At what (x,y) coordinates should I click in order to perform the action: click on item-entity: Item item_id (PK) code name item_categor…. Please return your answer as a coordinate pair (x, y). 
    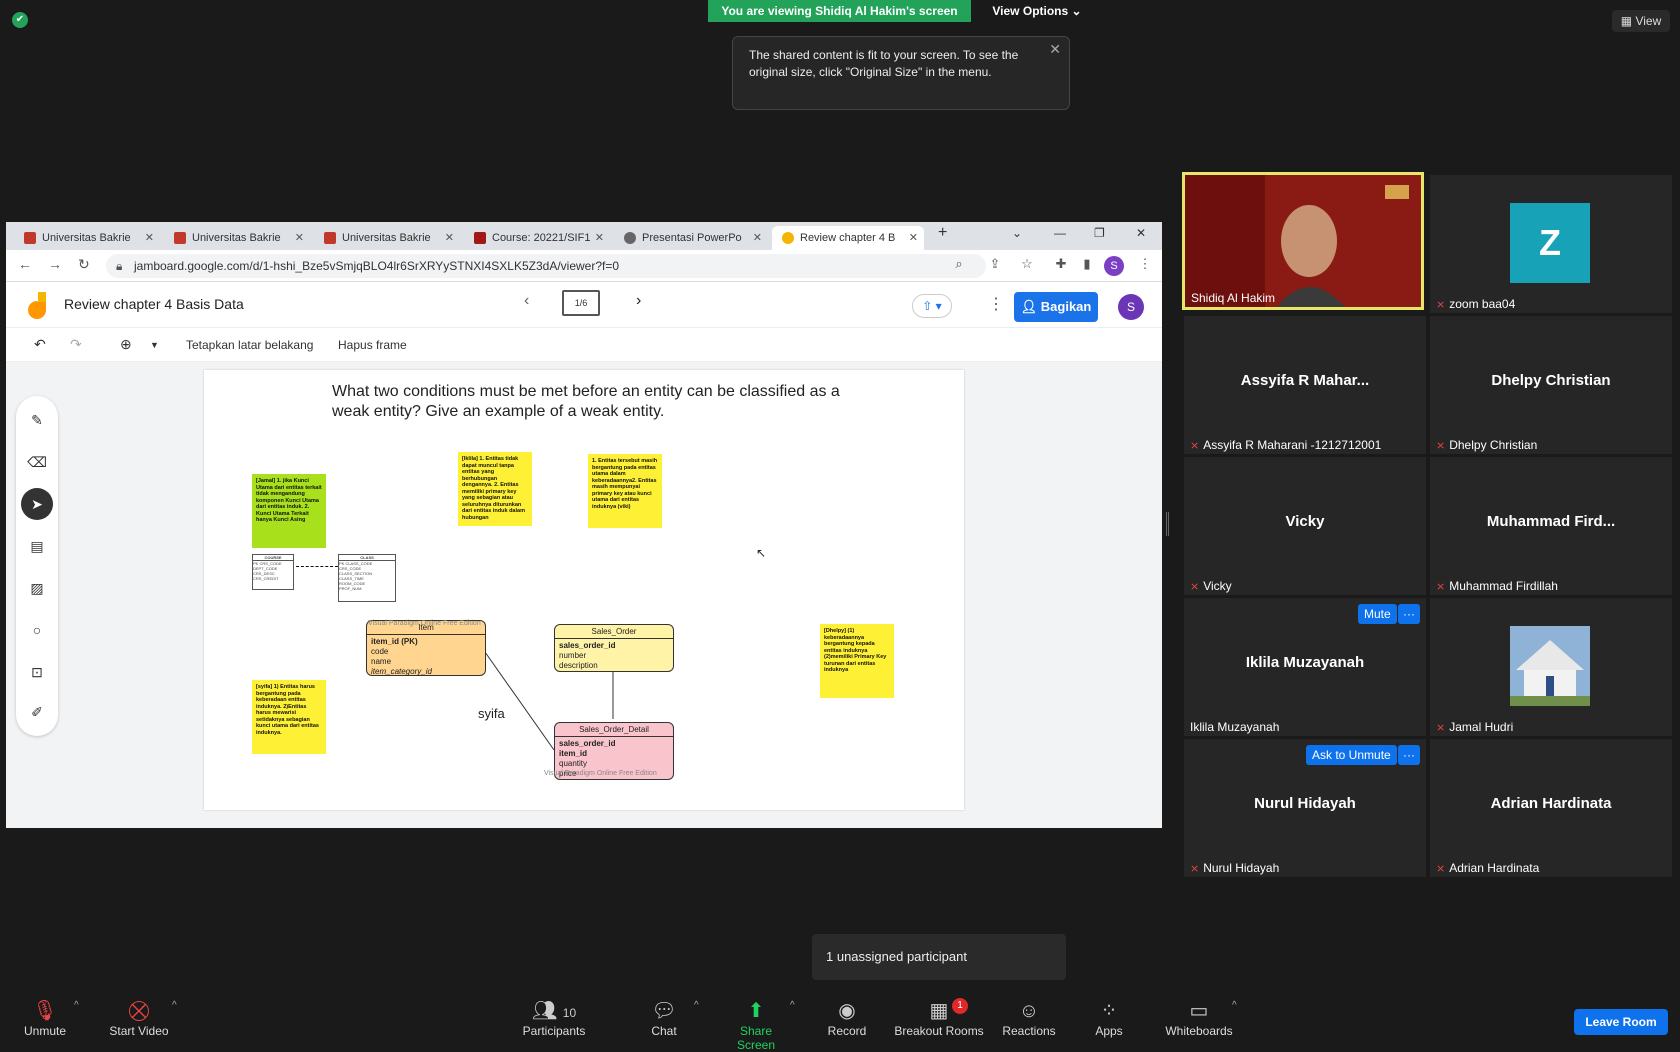
    Looking at the image, I should click on (426, 648).